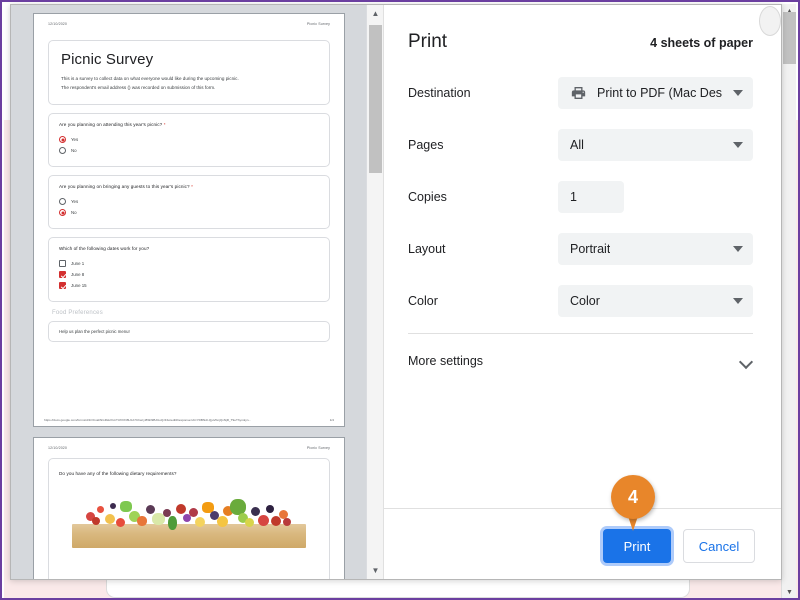 The width and height of the screenshot is (800, 600). What do you see at coordinates (428, 41) in the screenshot?
I see `print-dialog-title: Print` at bounding box center [428, 41].